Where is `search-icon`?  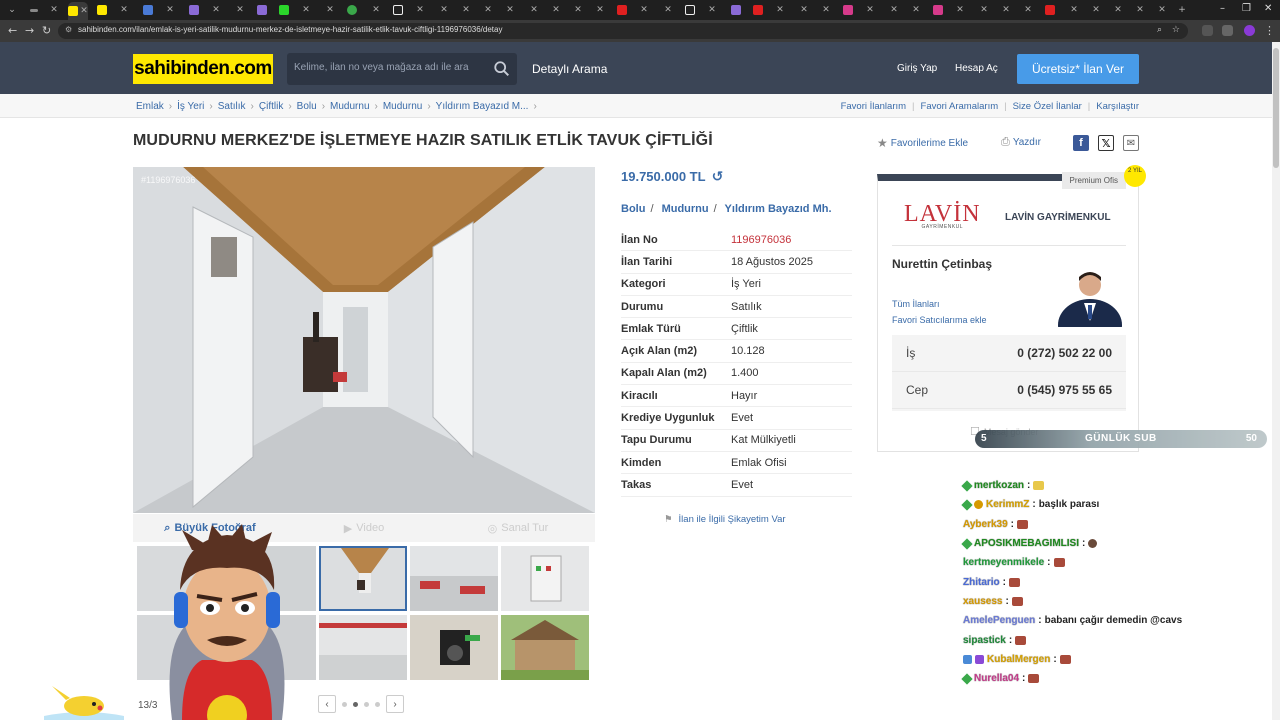 search-icon is located at coordinates (502, 69).